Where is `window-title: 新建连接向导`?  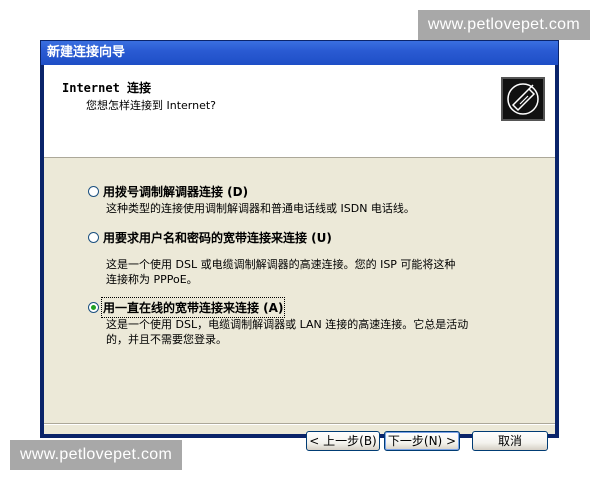 window-title: 新建连接向导 is located at coordinates (299, 53).